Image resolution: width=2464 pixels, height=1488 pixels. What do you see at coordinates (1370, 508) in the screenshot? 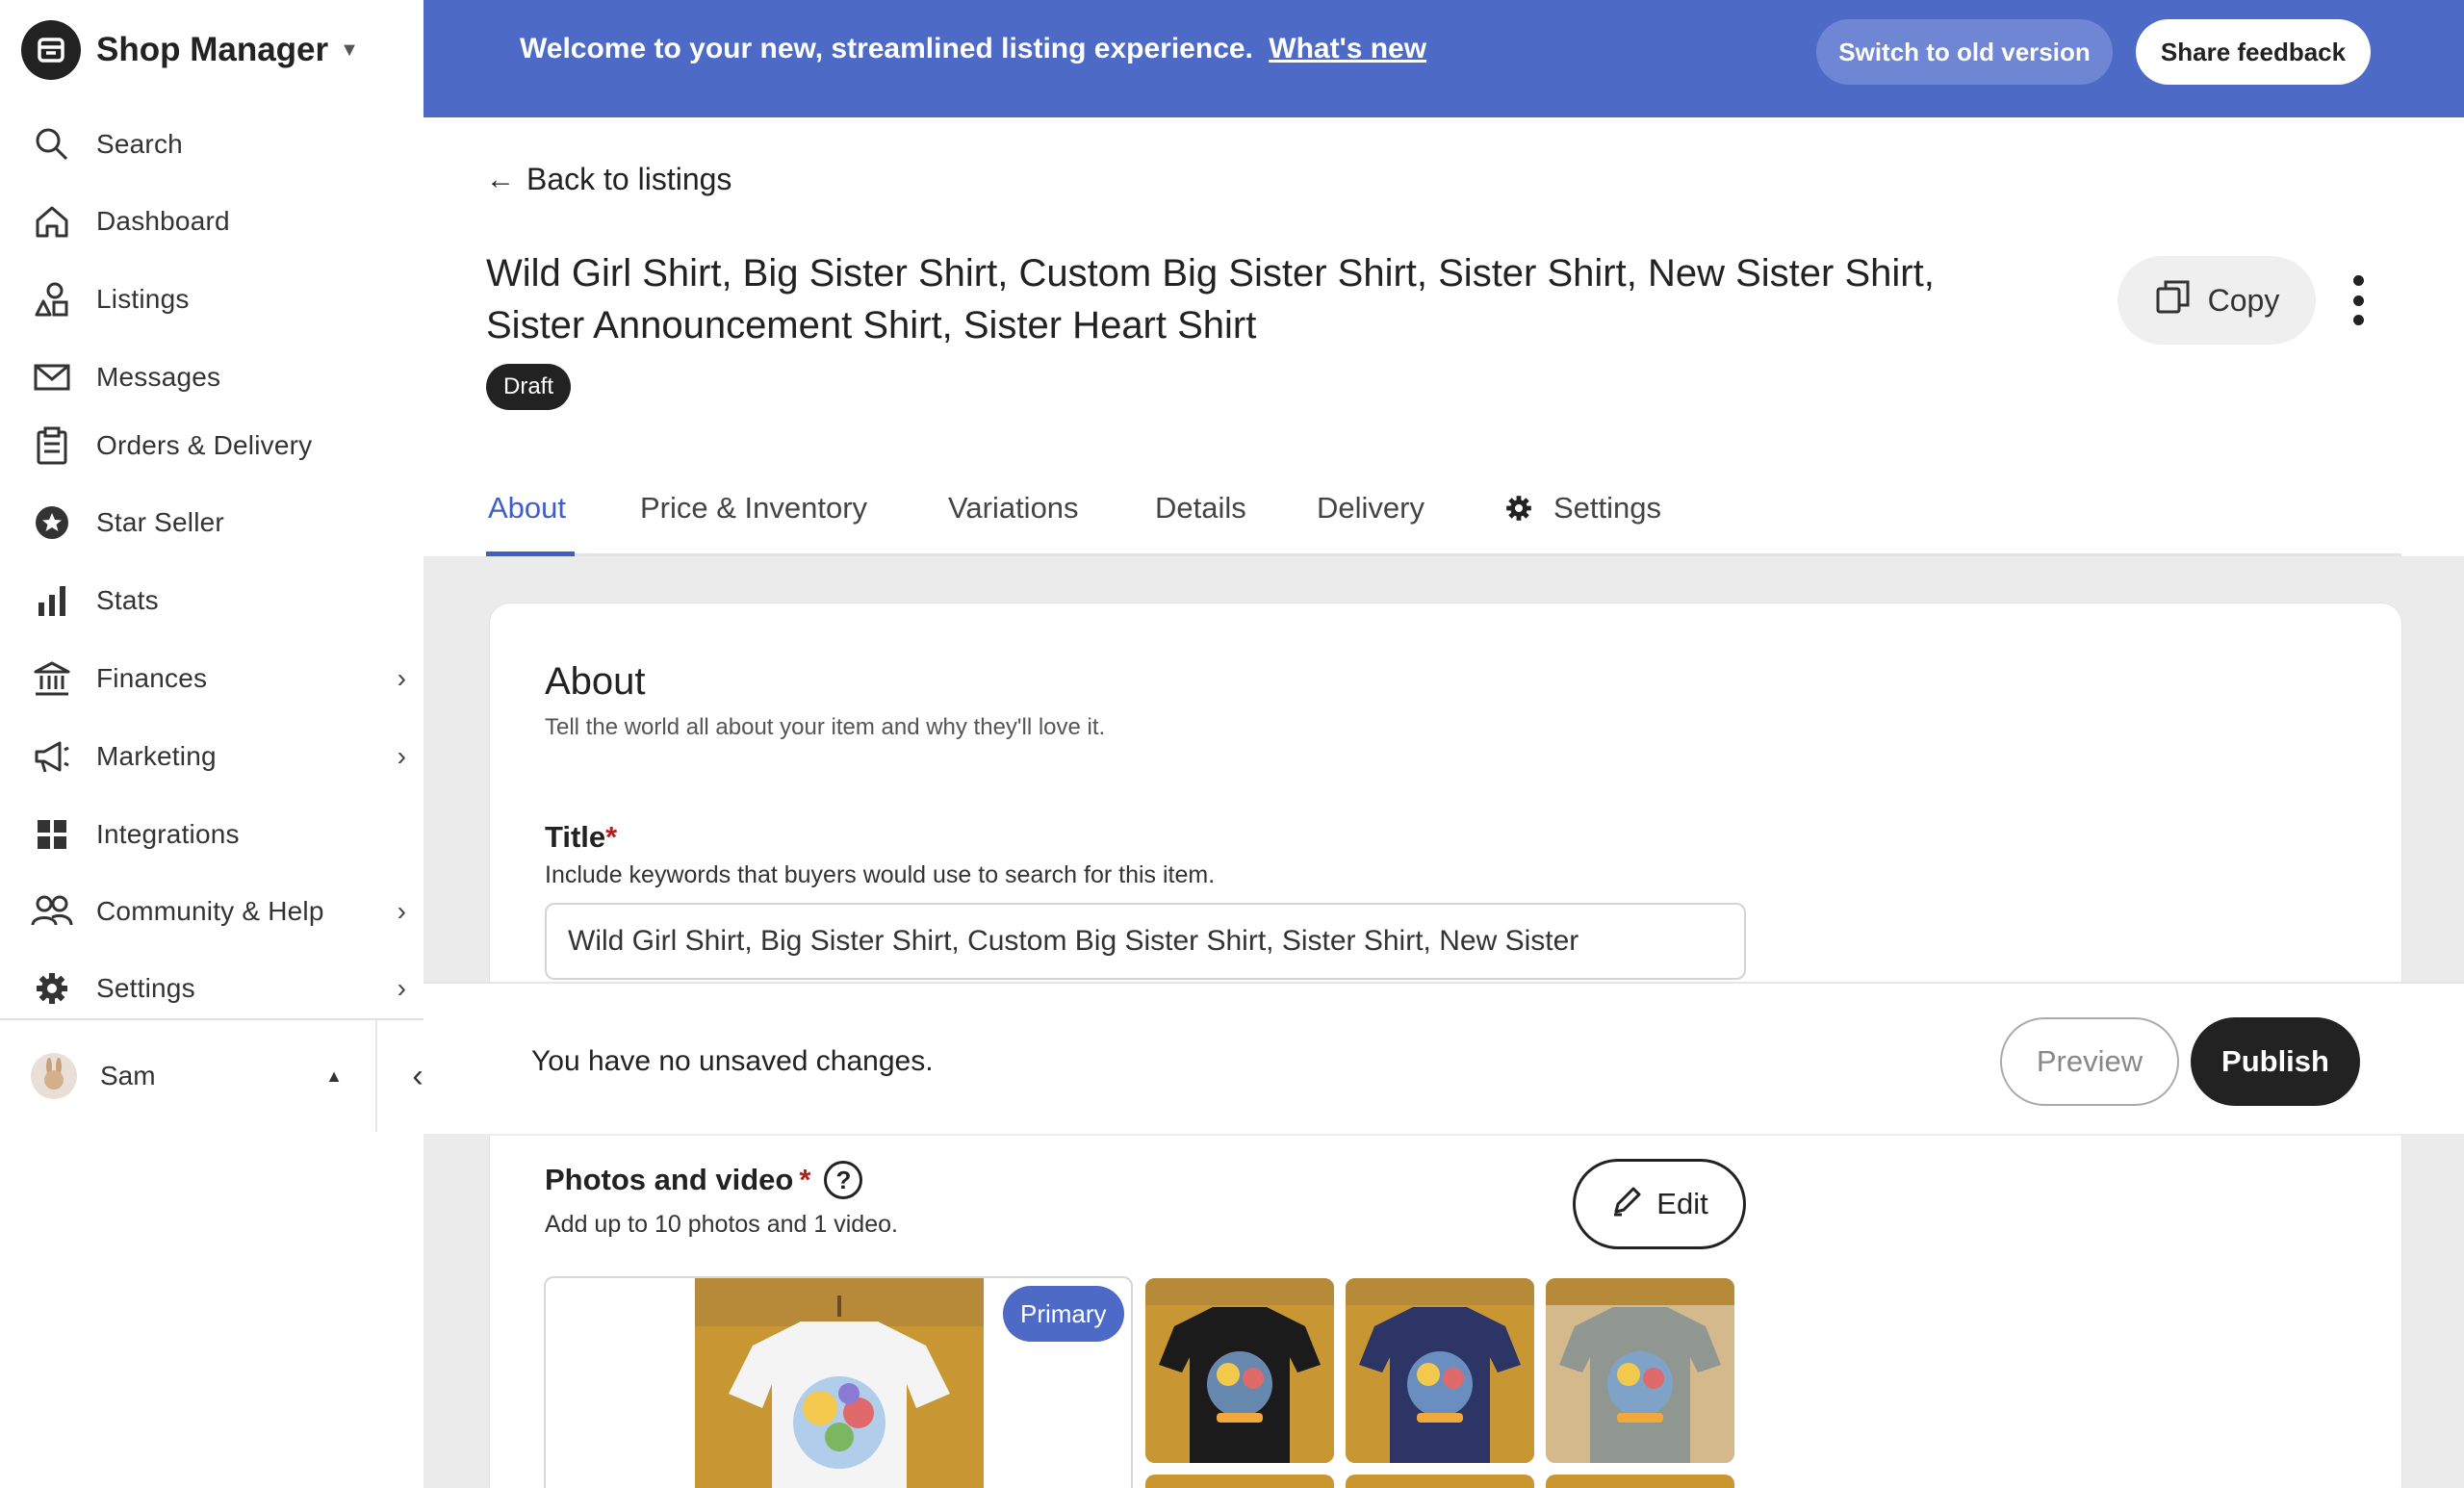
I see `tab-delivery: Delivery` at bounding box center [1370, 508].